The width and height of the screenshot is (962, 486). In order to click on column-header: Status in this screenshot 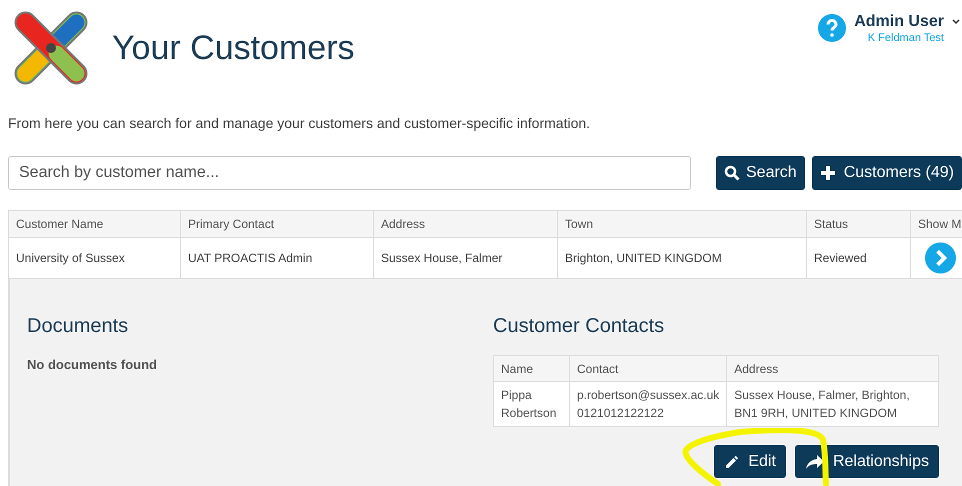, I will do `click(831, 224)`.